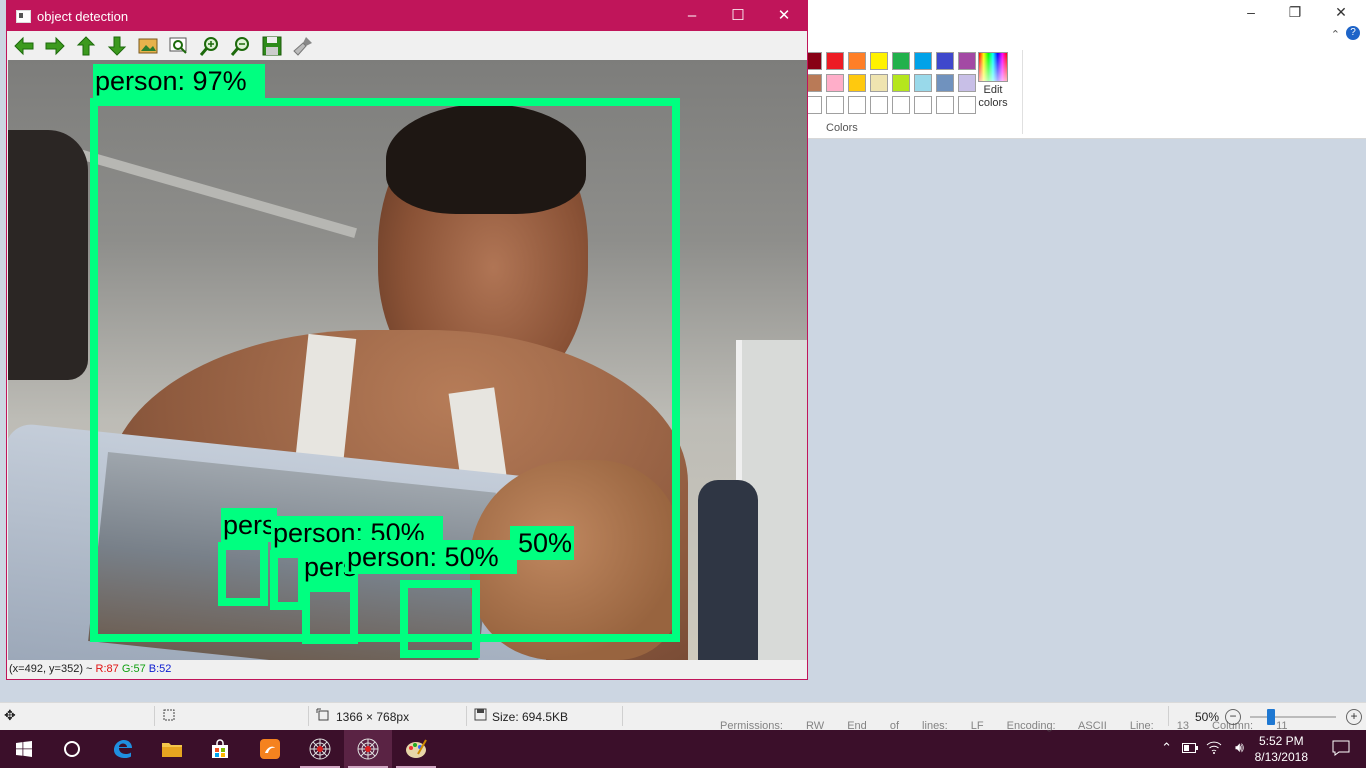 This screenshot has width=1366, height=768. I want to click on folder-icon, so click(172, 750).